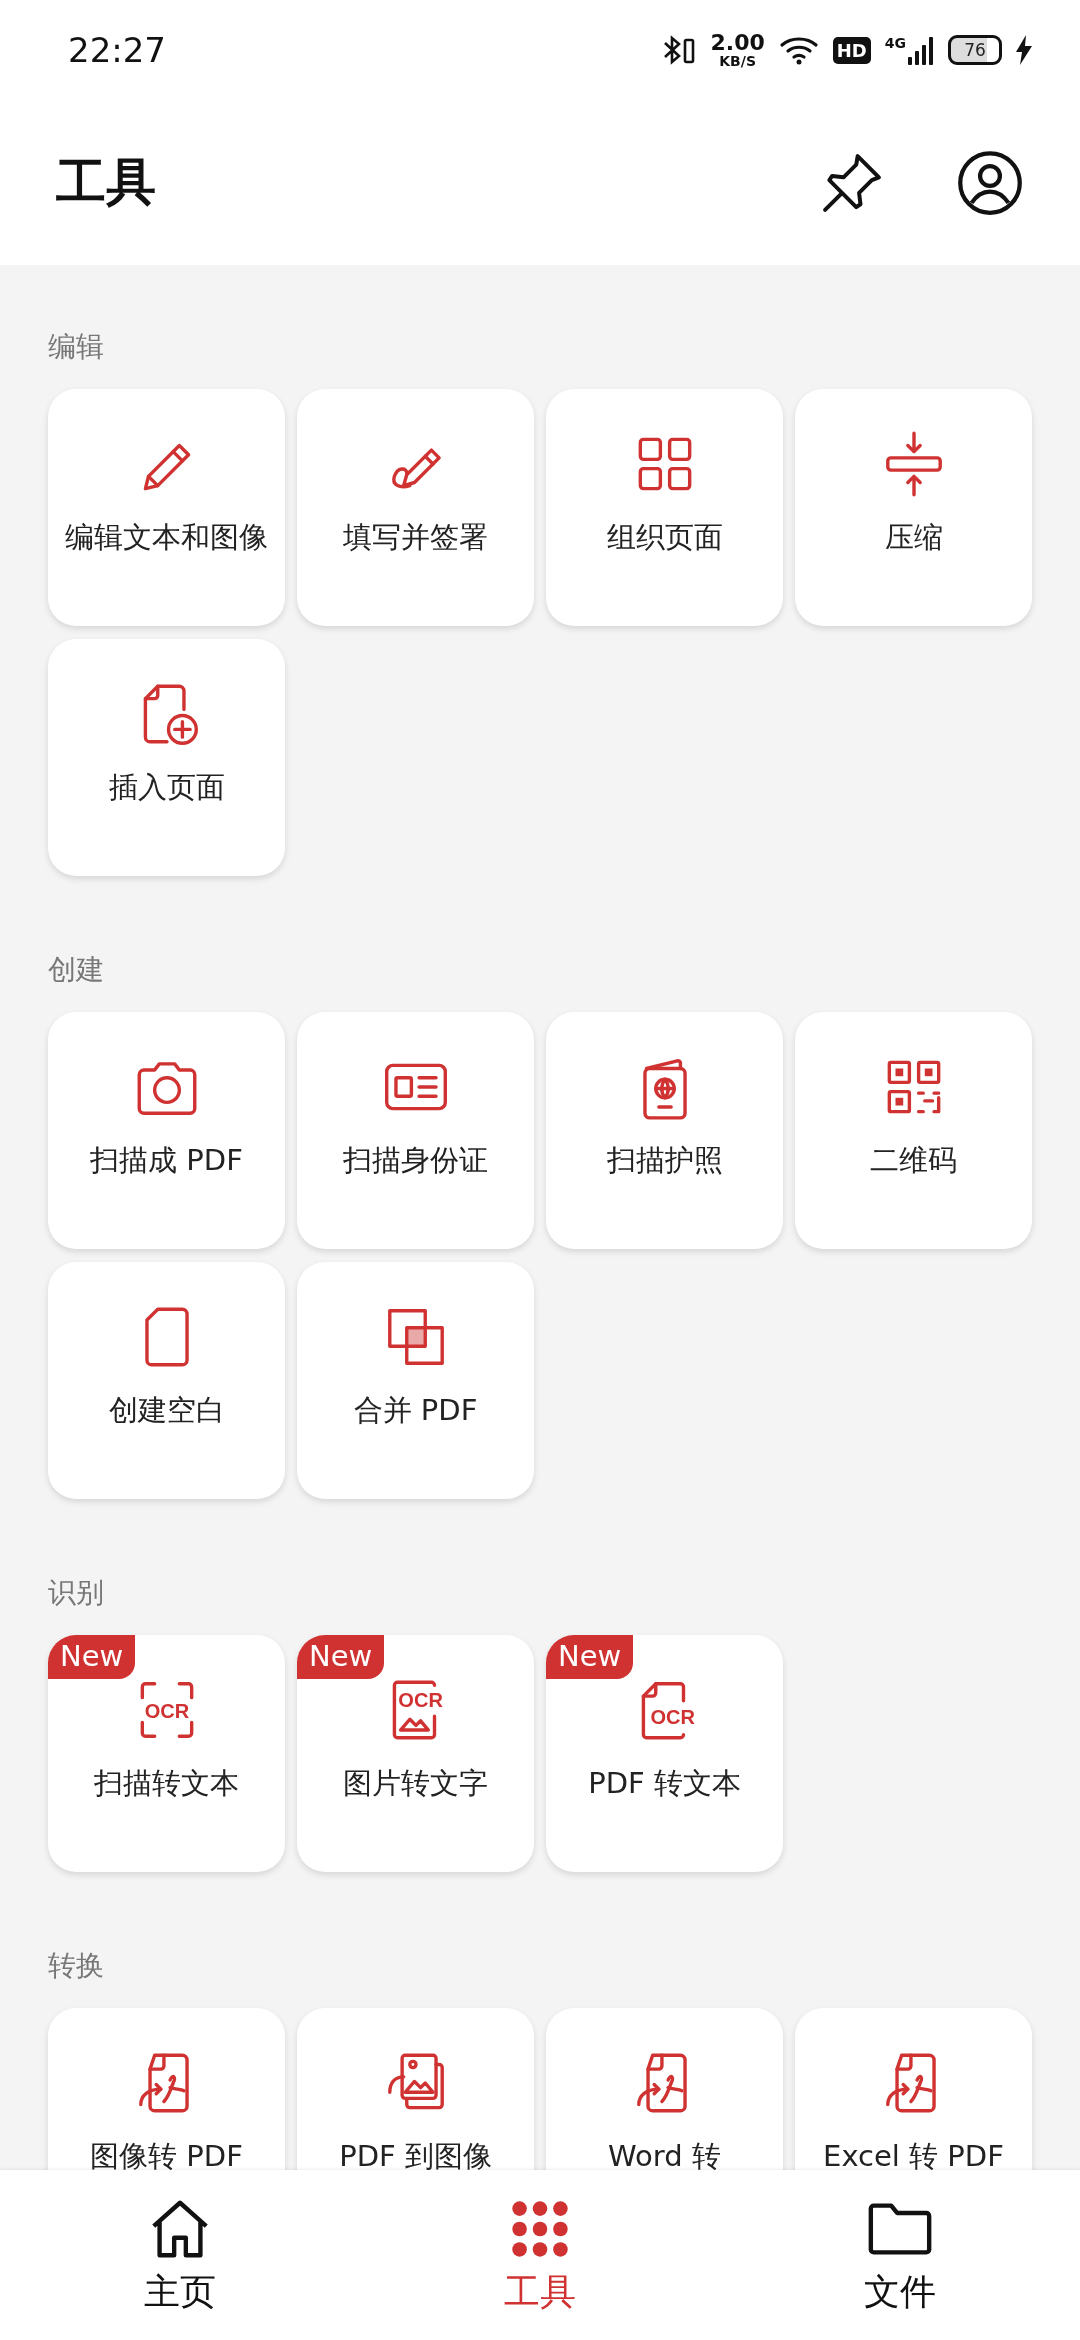  I want to click on bluetooth-icon, so click(679, 50).